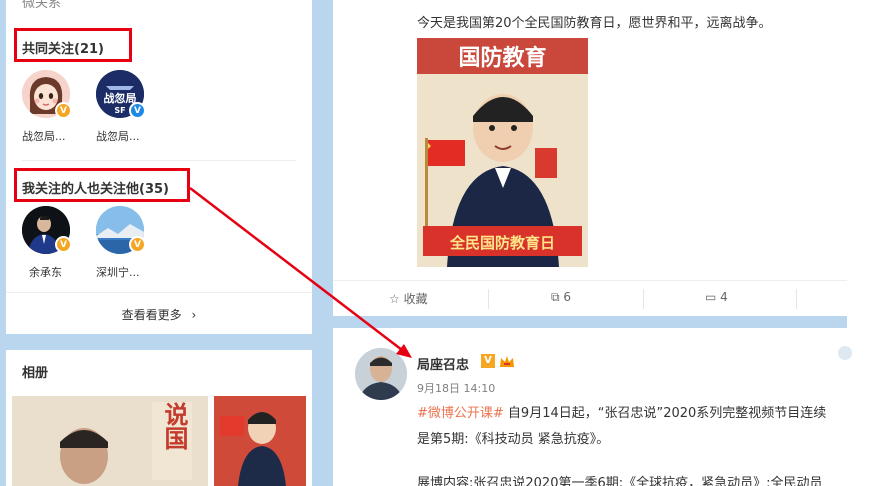  I want to click on view-more-label: 查看看更多, so click(151, 315).